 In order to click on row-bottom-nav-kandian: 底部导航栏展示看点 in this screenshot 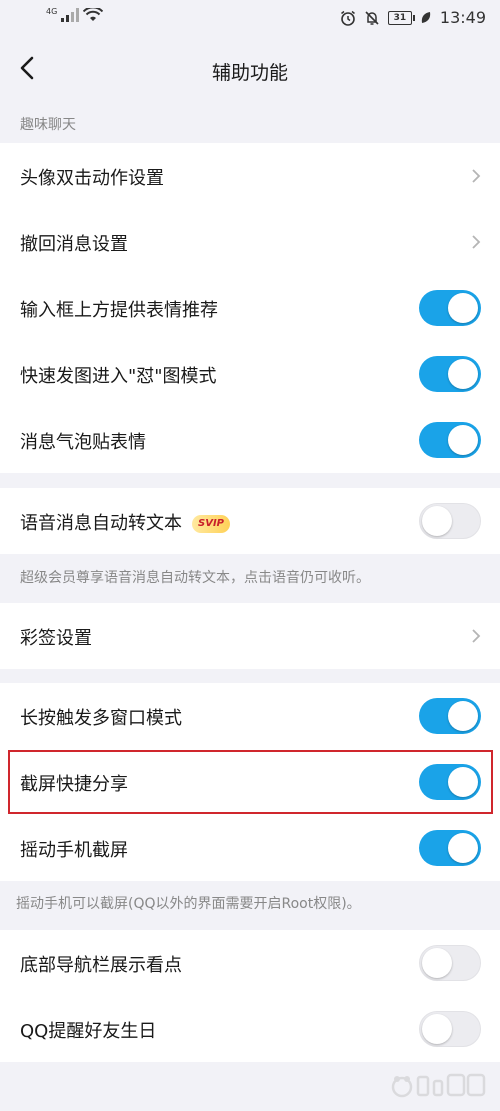, I will do `click(250, 963)`.